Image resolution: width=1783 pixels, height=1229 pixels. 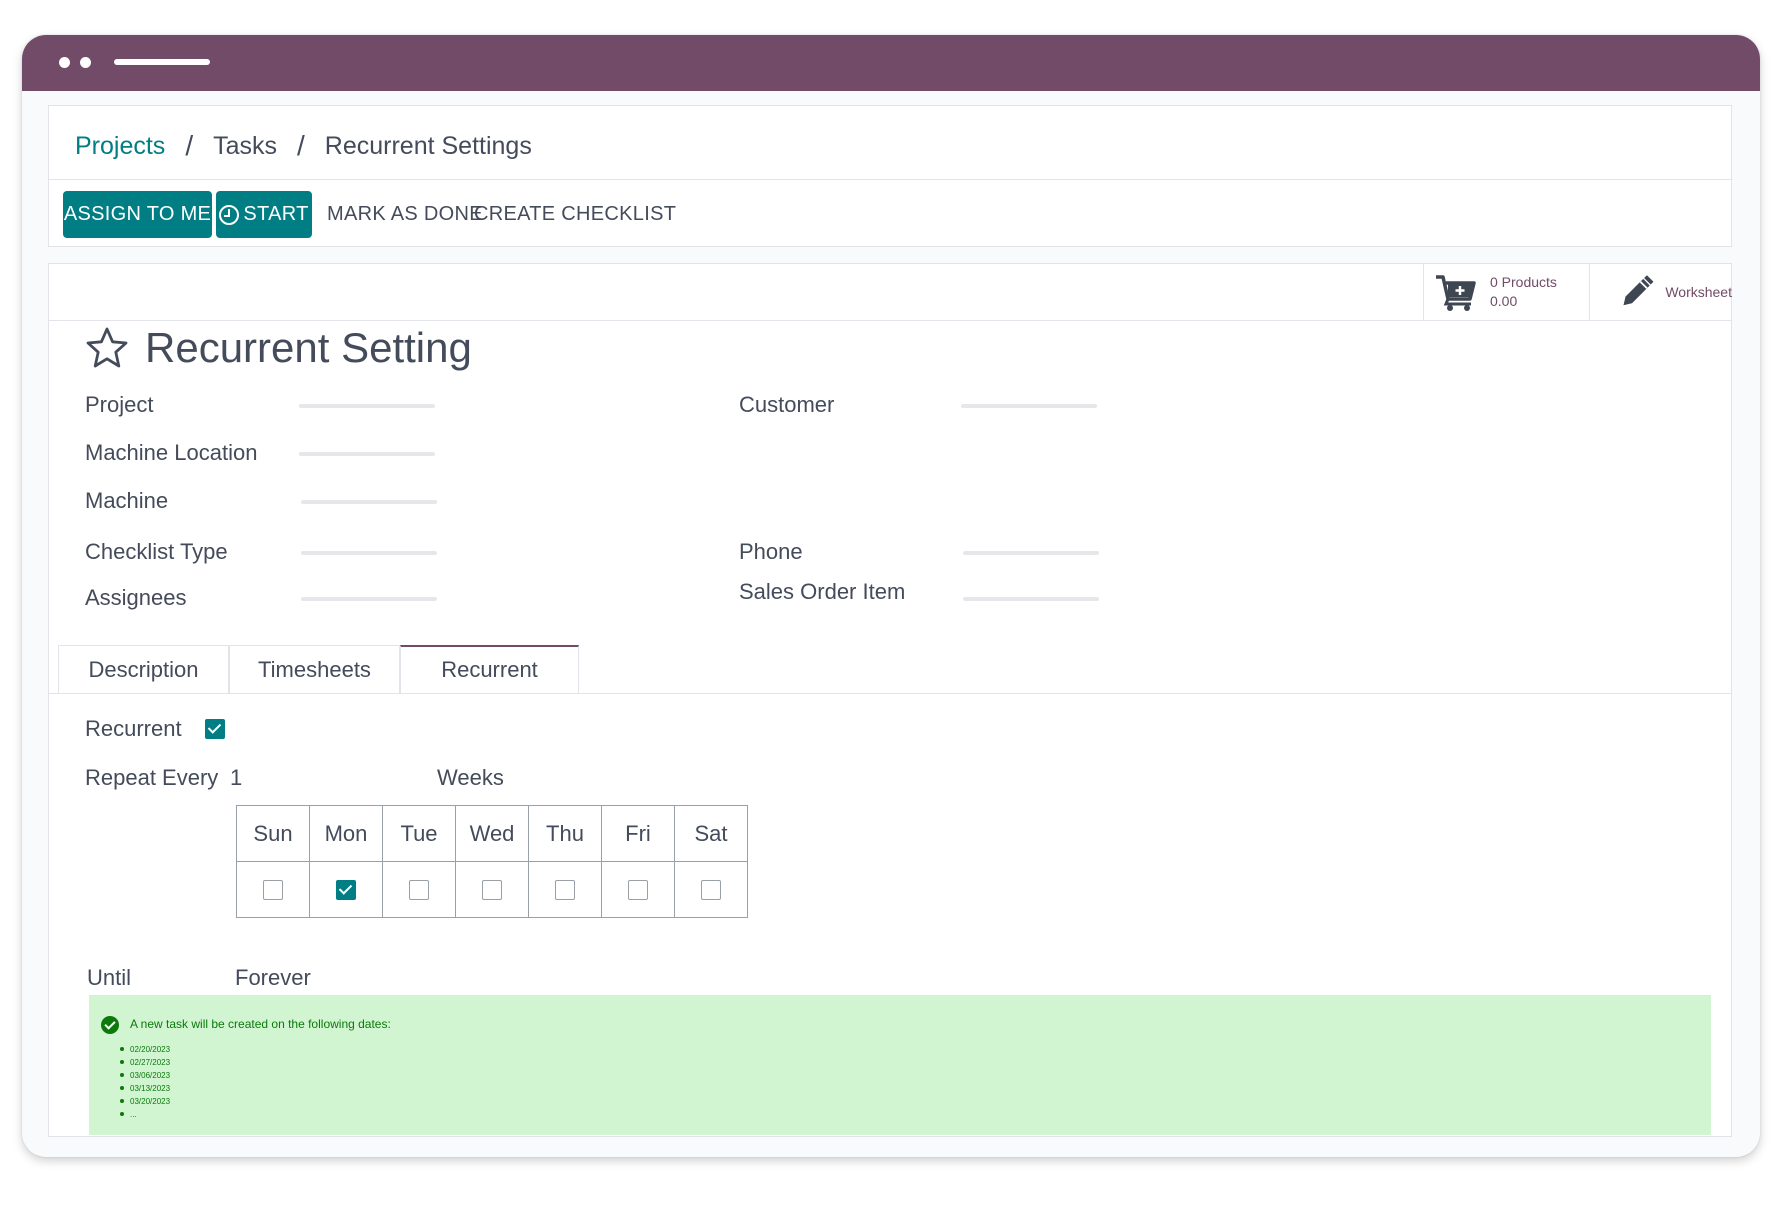 What do you see at coordinates (145, 1062) in the screenshot?
I see `notice-date-item: 02/27/2023` at bounding box center [145, 1062].